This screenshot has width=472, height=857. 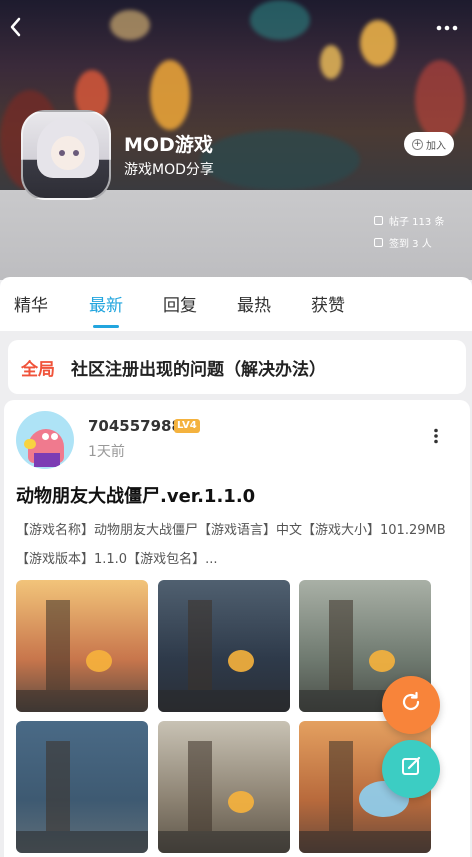 I want to click on post-count-stat: 帖子 113 条, so click(x=409, y=220).